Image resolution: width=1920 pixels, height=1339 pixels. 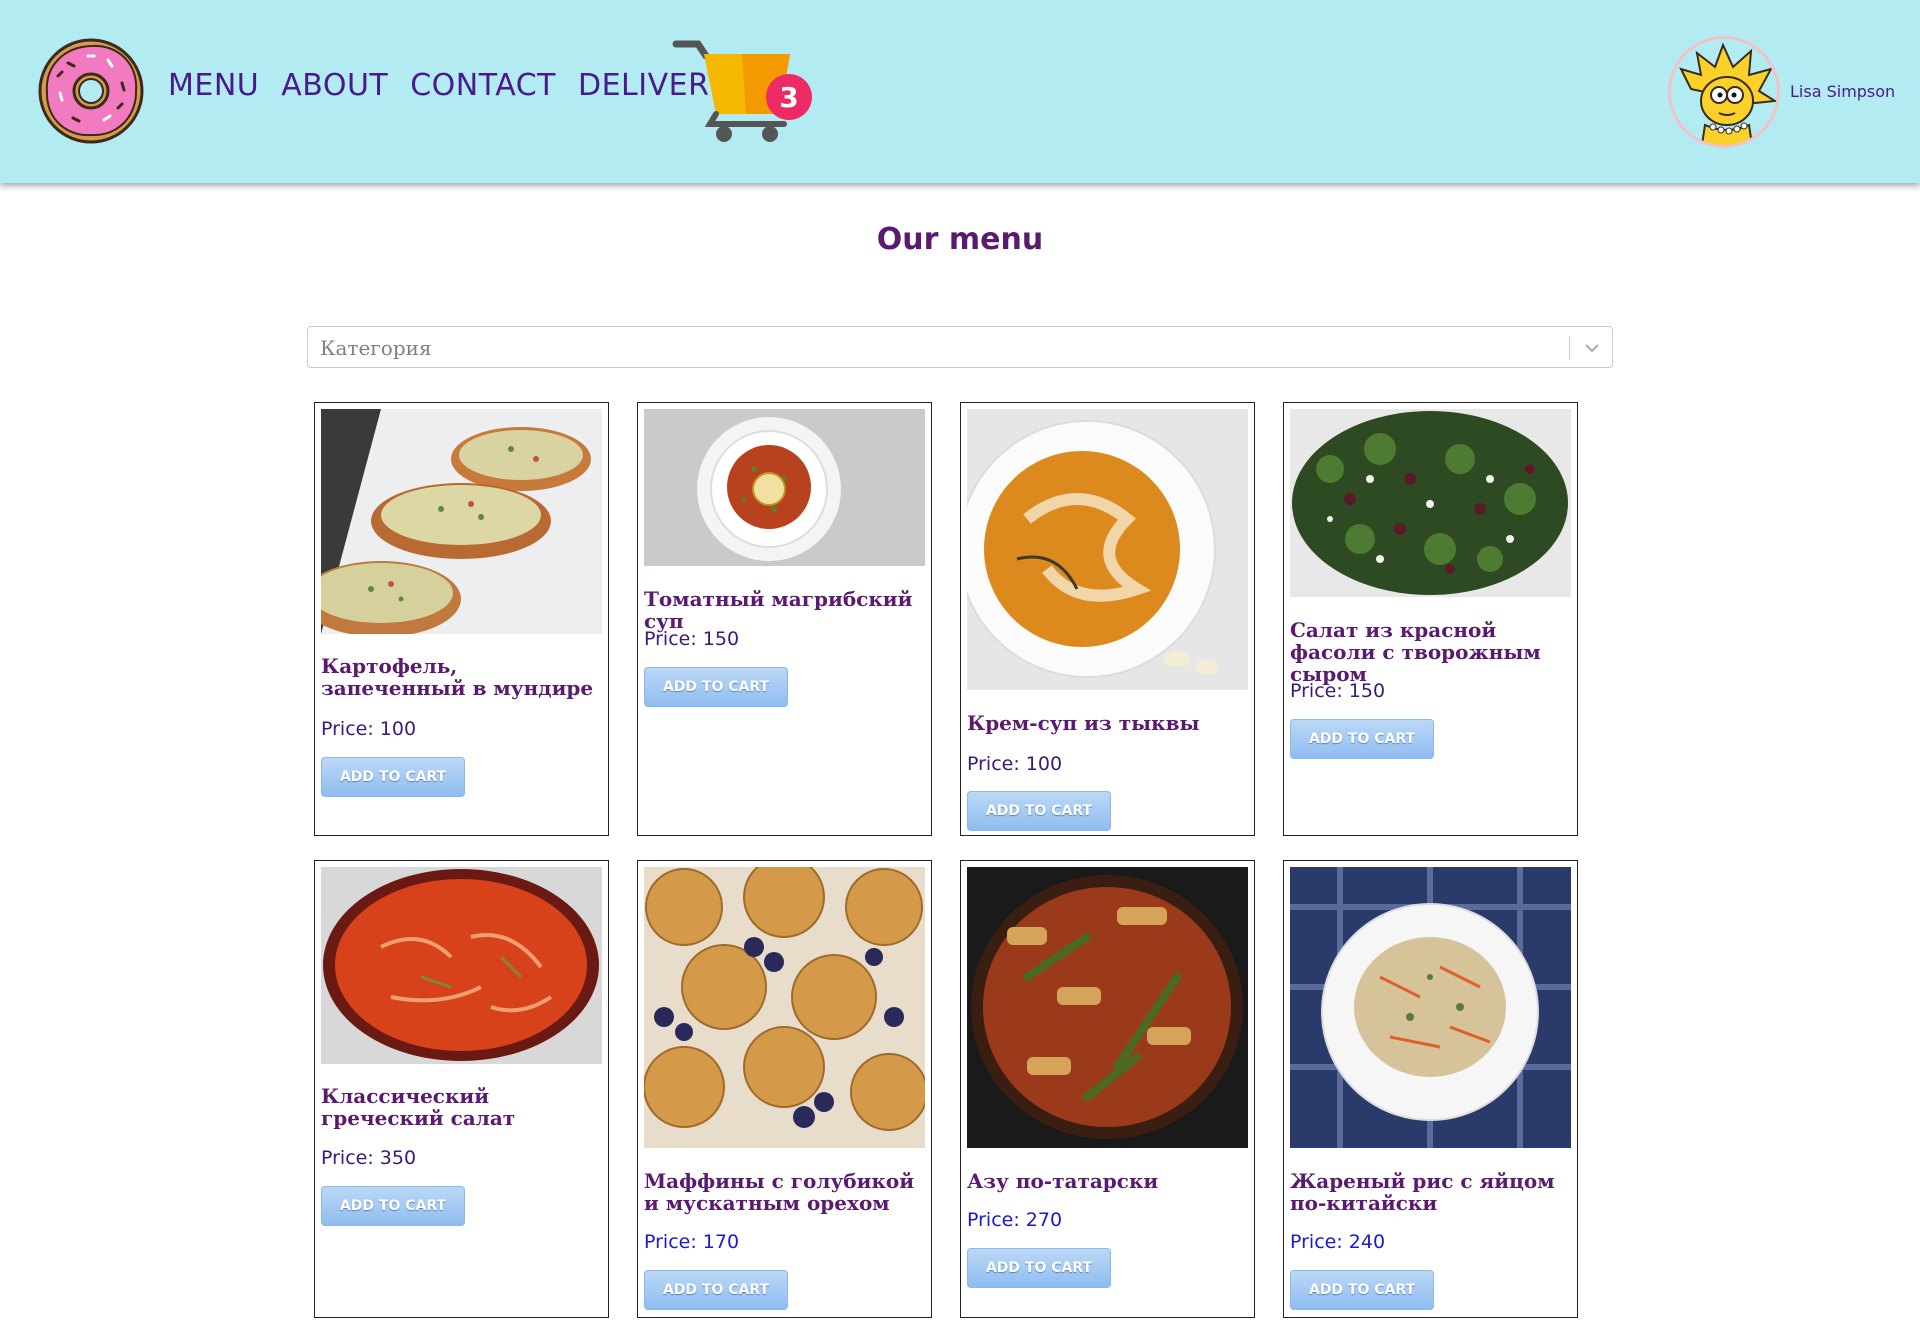 I want to click on donut-icon, so click(x=91, y=91).